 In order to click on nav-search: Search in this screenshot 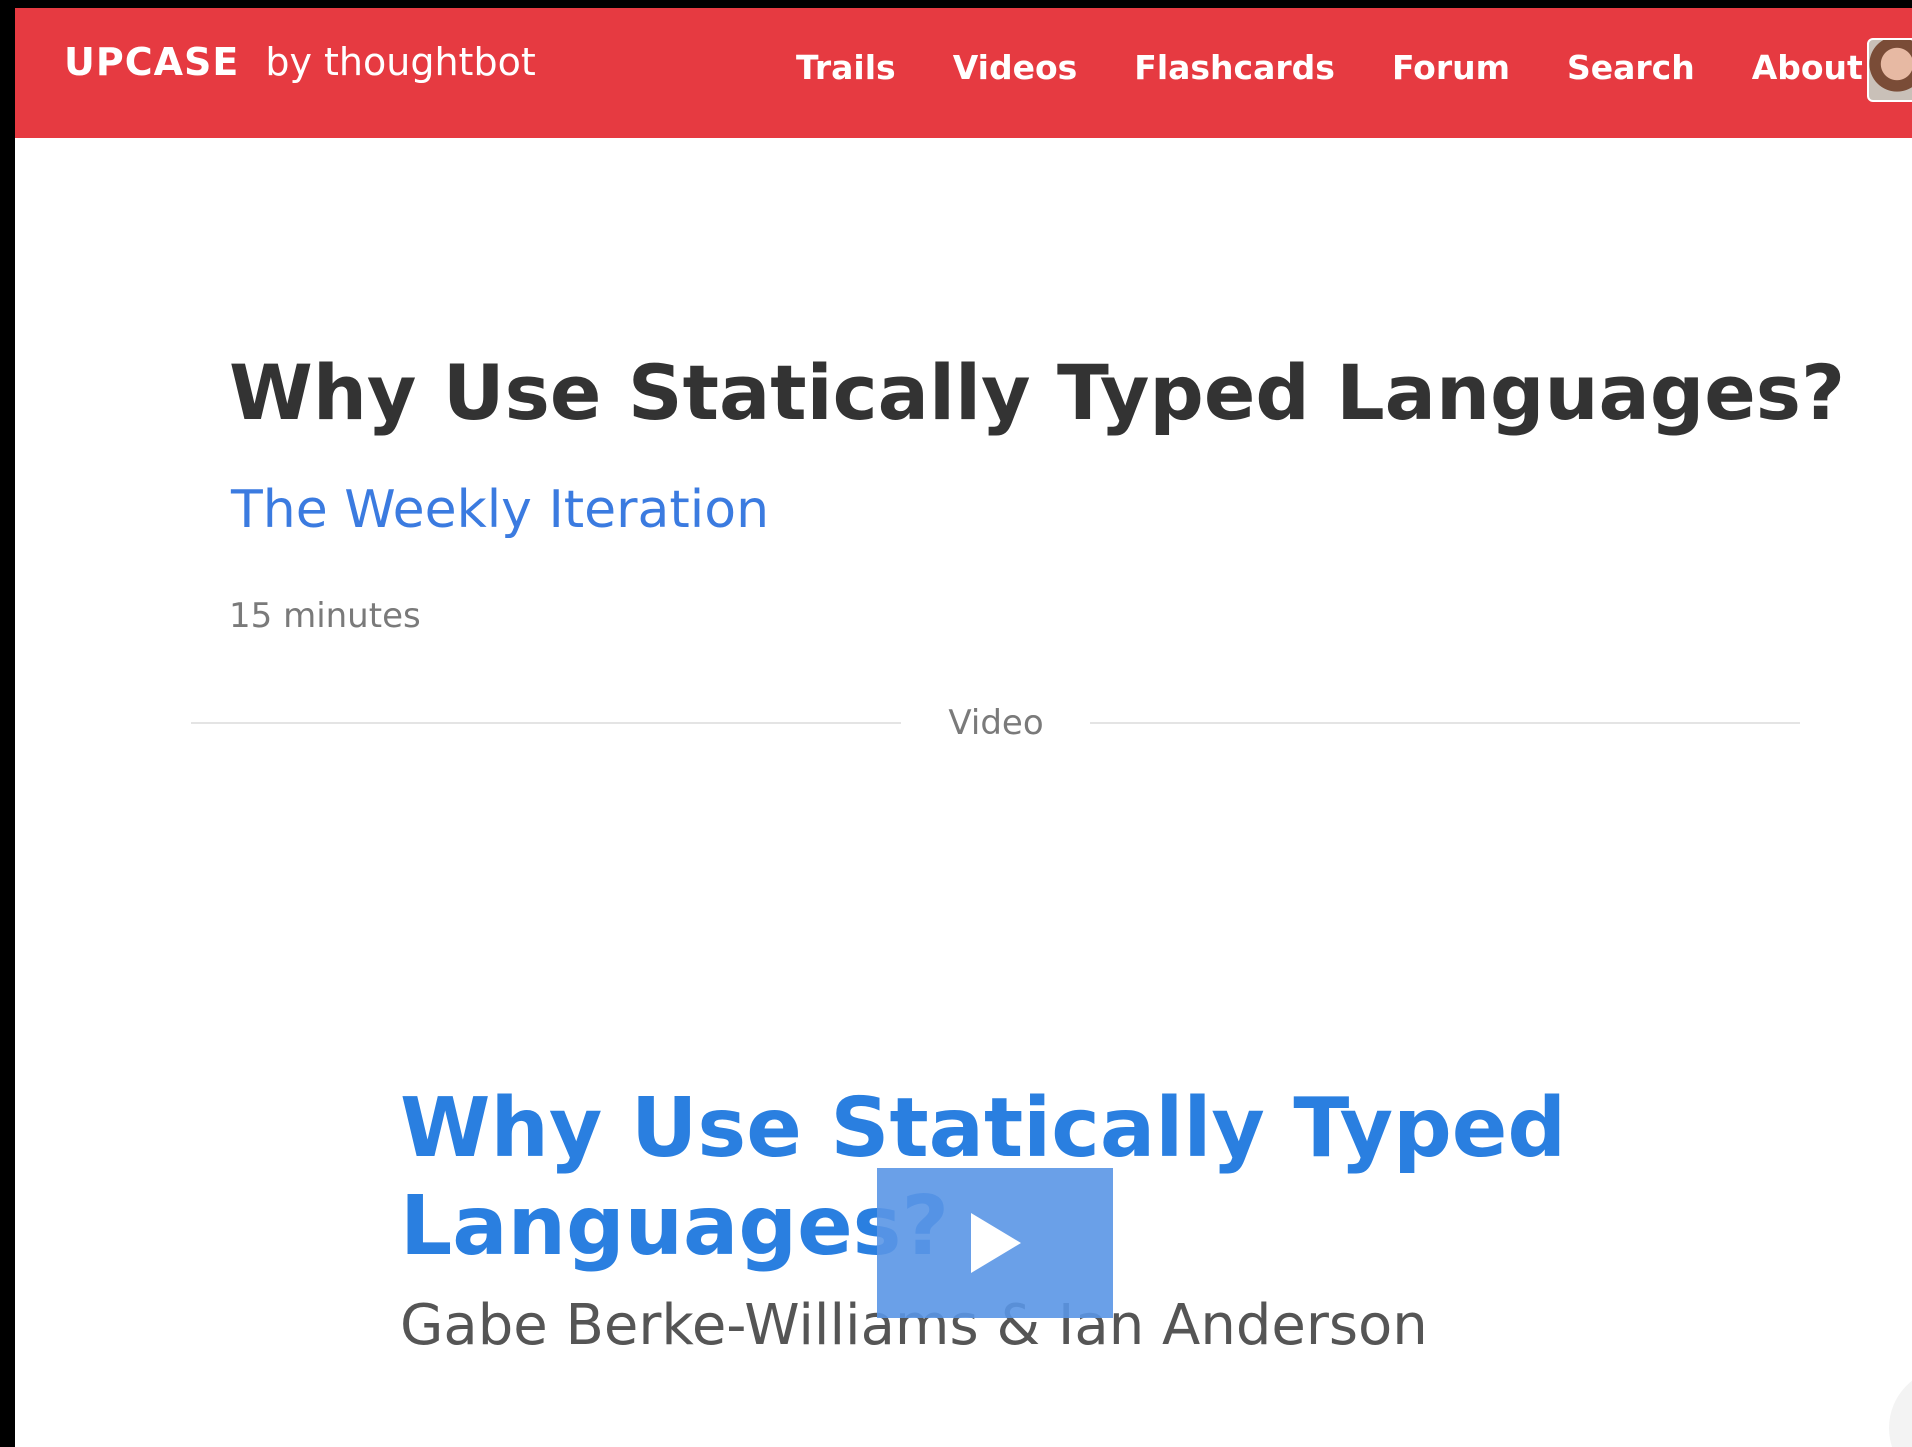, I will do `click(1631, 67)`.